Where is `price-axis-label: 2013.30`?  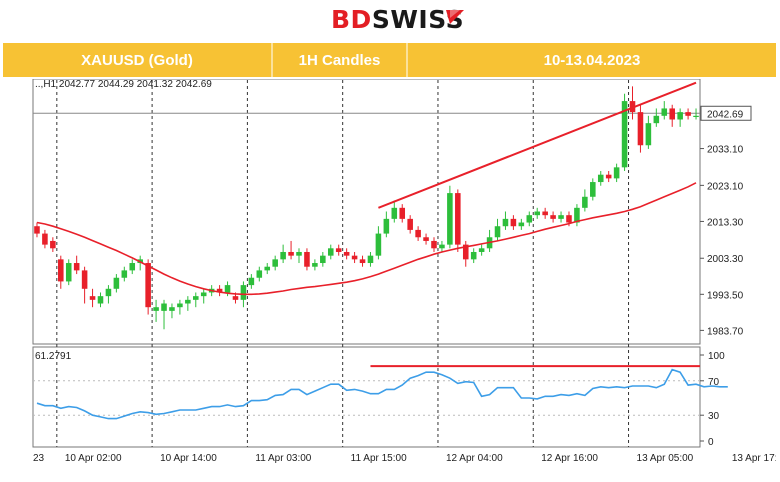 price-axis-label: 2013.30 is located at coordinates (725, 222).